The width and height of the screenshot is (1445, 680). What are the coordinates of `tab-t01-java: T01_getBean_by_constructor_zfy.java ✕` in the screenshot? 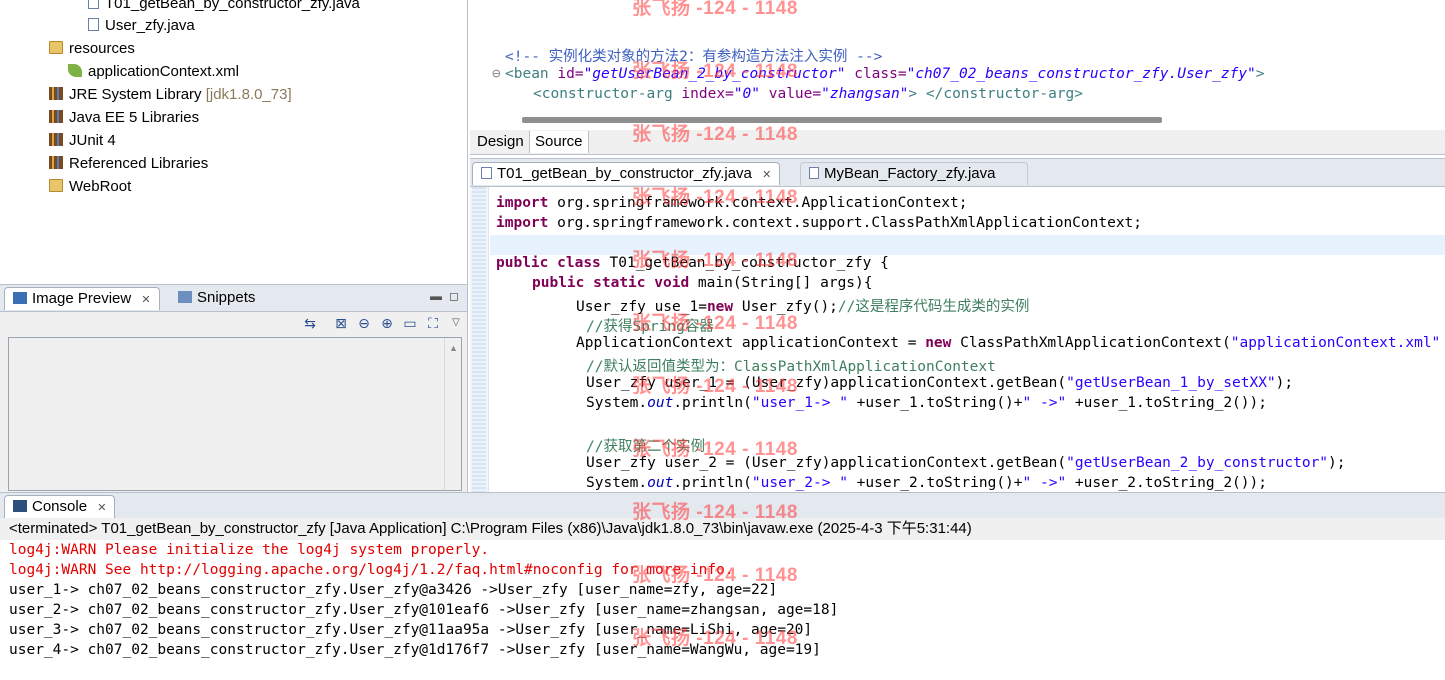 It's located at (626, 173).